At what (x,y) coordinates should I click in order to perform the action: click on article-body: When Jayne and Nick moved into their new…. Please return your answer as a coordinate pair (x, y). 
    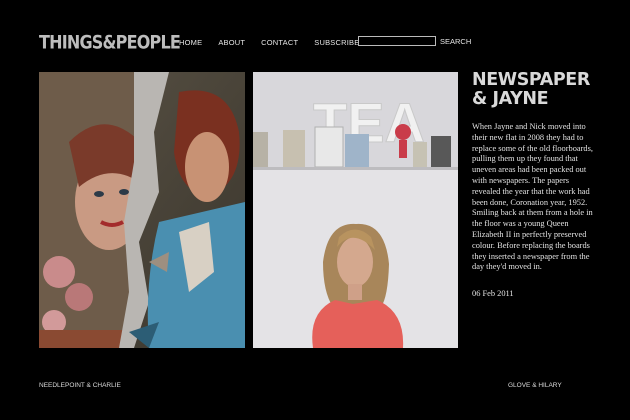
    Looking at the image, I should click on (532, 197).